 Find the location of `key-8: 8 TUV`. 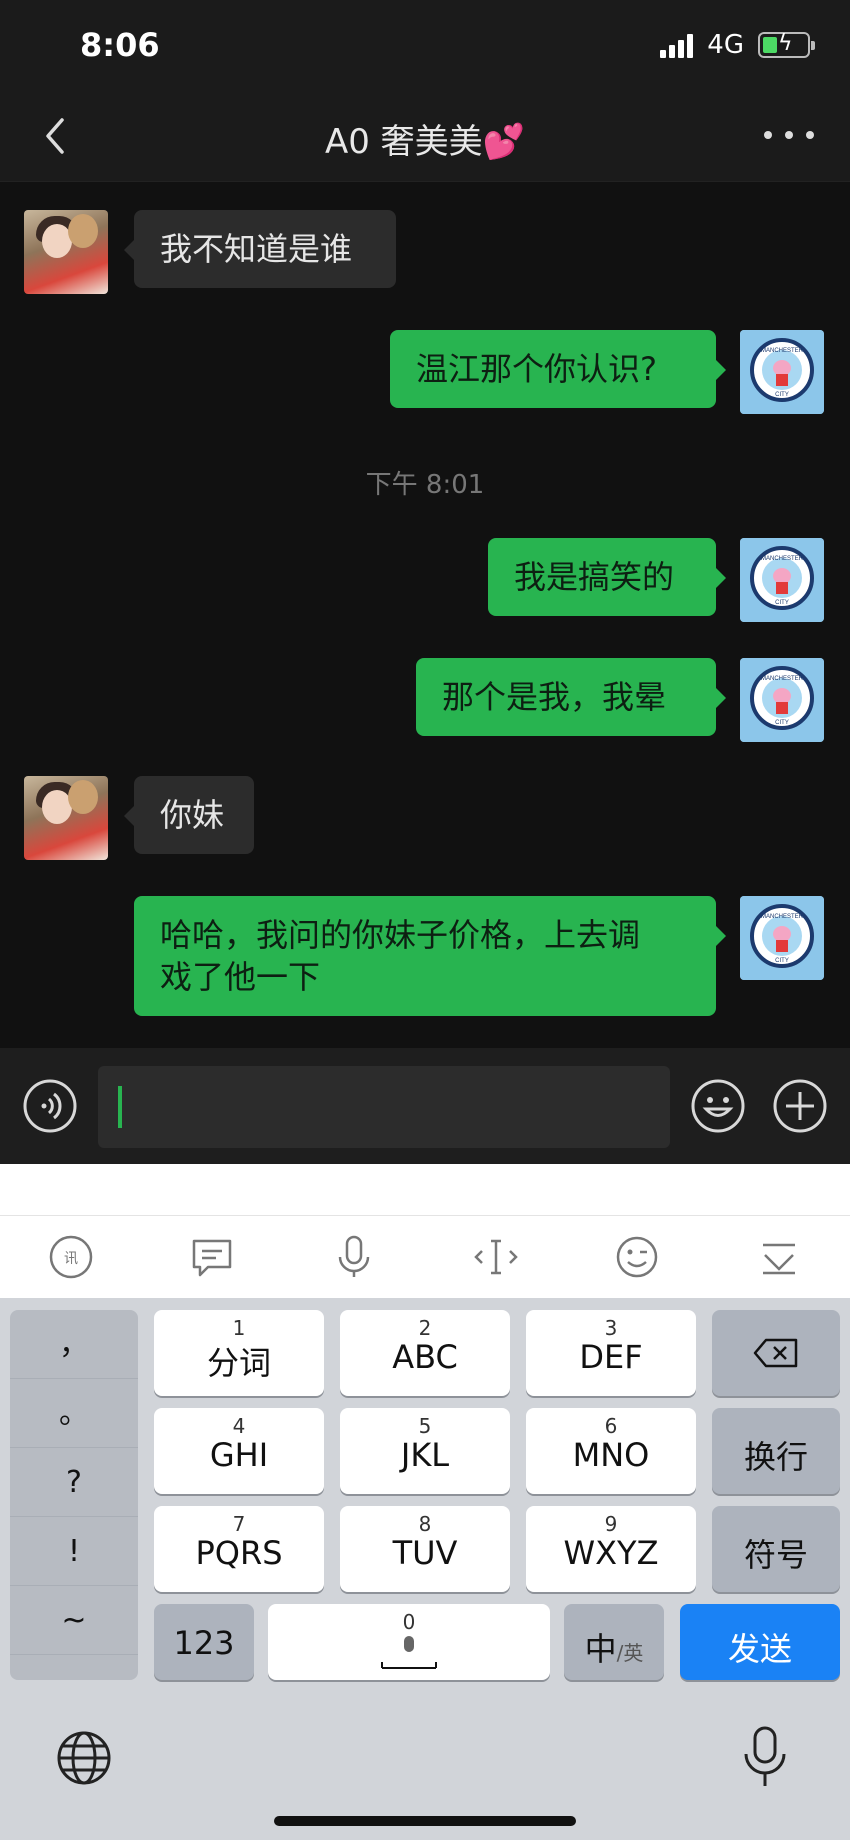

key-8: 8 TUV is located at coordinates (425, 1549).